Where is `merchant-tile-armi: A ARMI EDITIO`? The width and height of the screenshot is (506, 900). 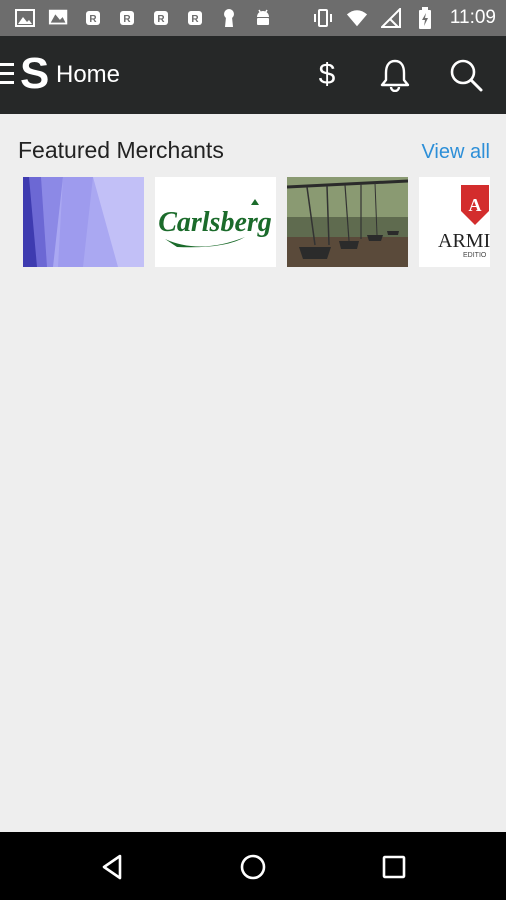 merchant-tile-armi: A ARMI EDITIO is located at coordinates (454, 222).